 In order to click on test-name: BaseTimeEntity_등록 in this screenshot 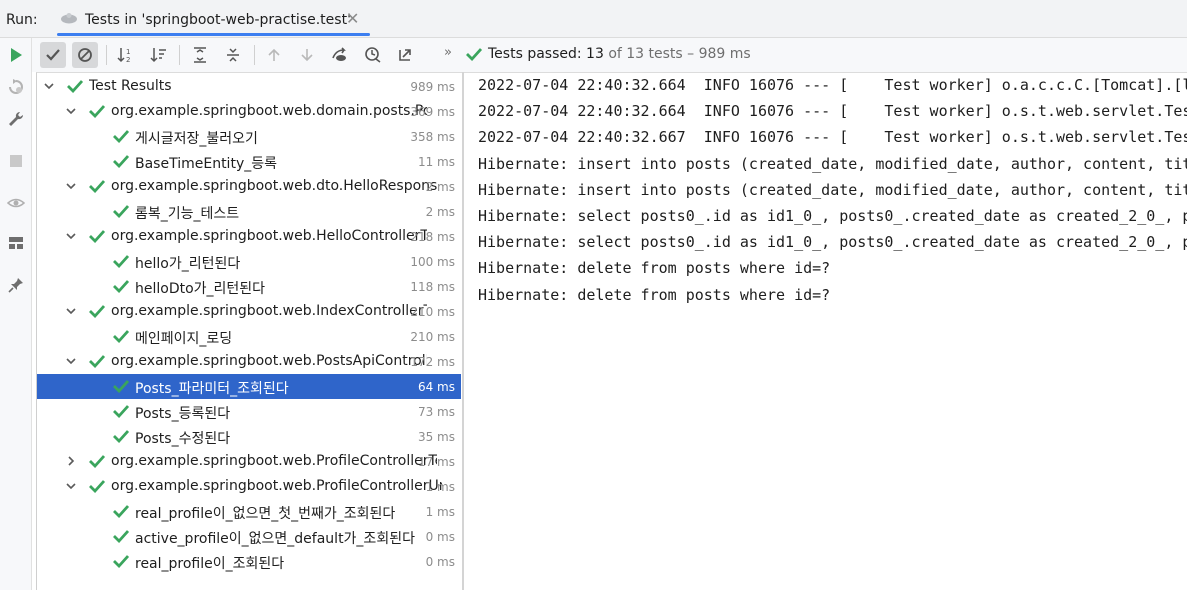, I will do `click(206, 164)`.